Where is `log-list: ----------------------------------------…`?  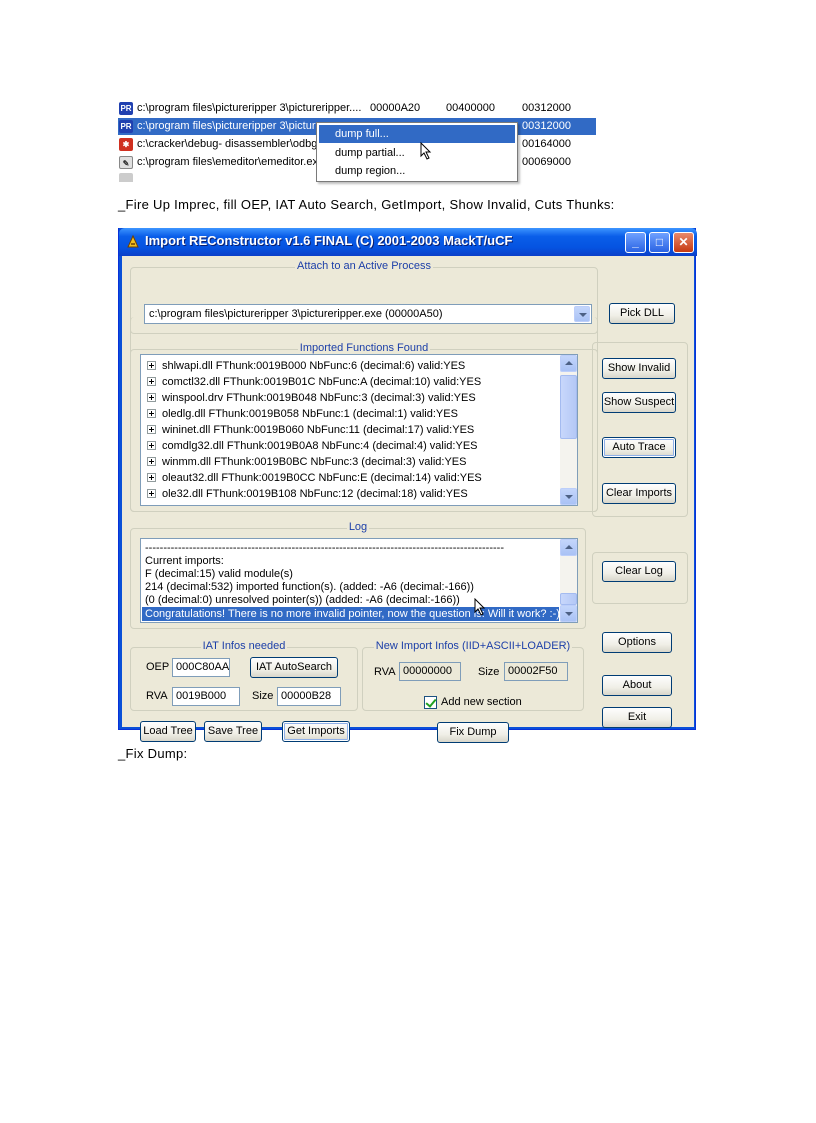
log-list: ----------------------------------------… is located at coordinates (359, 580).